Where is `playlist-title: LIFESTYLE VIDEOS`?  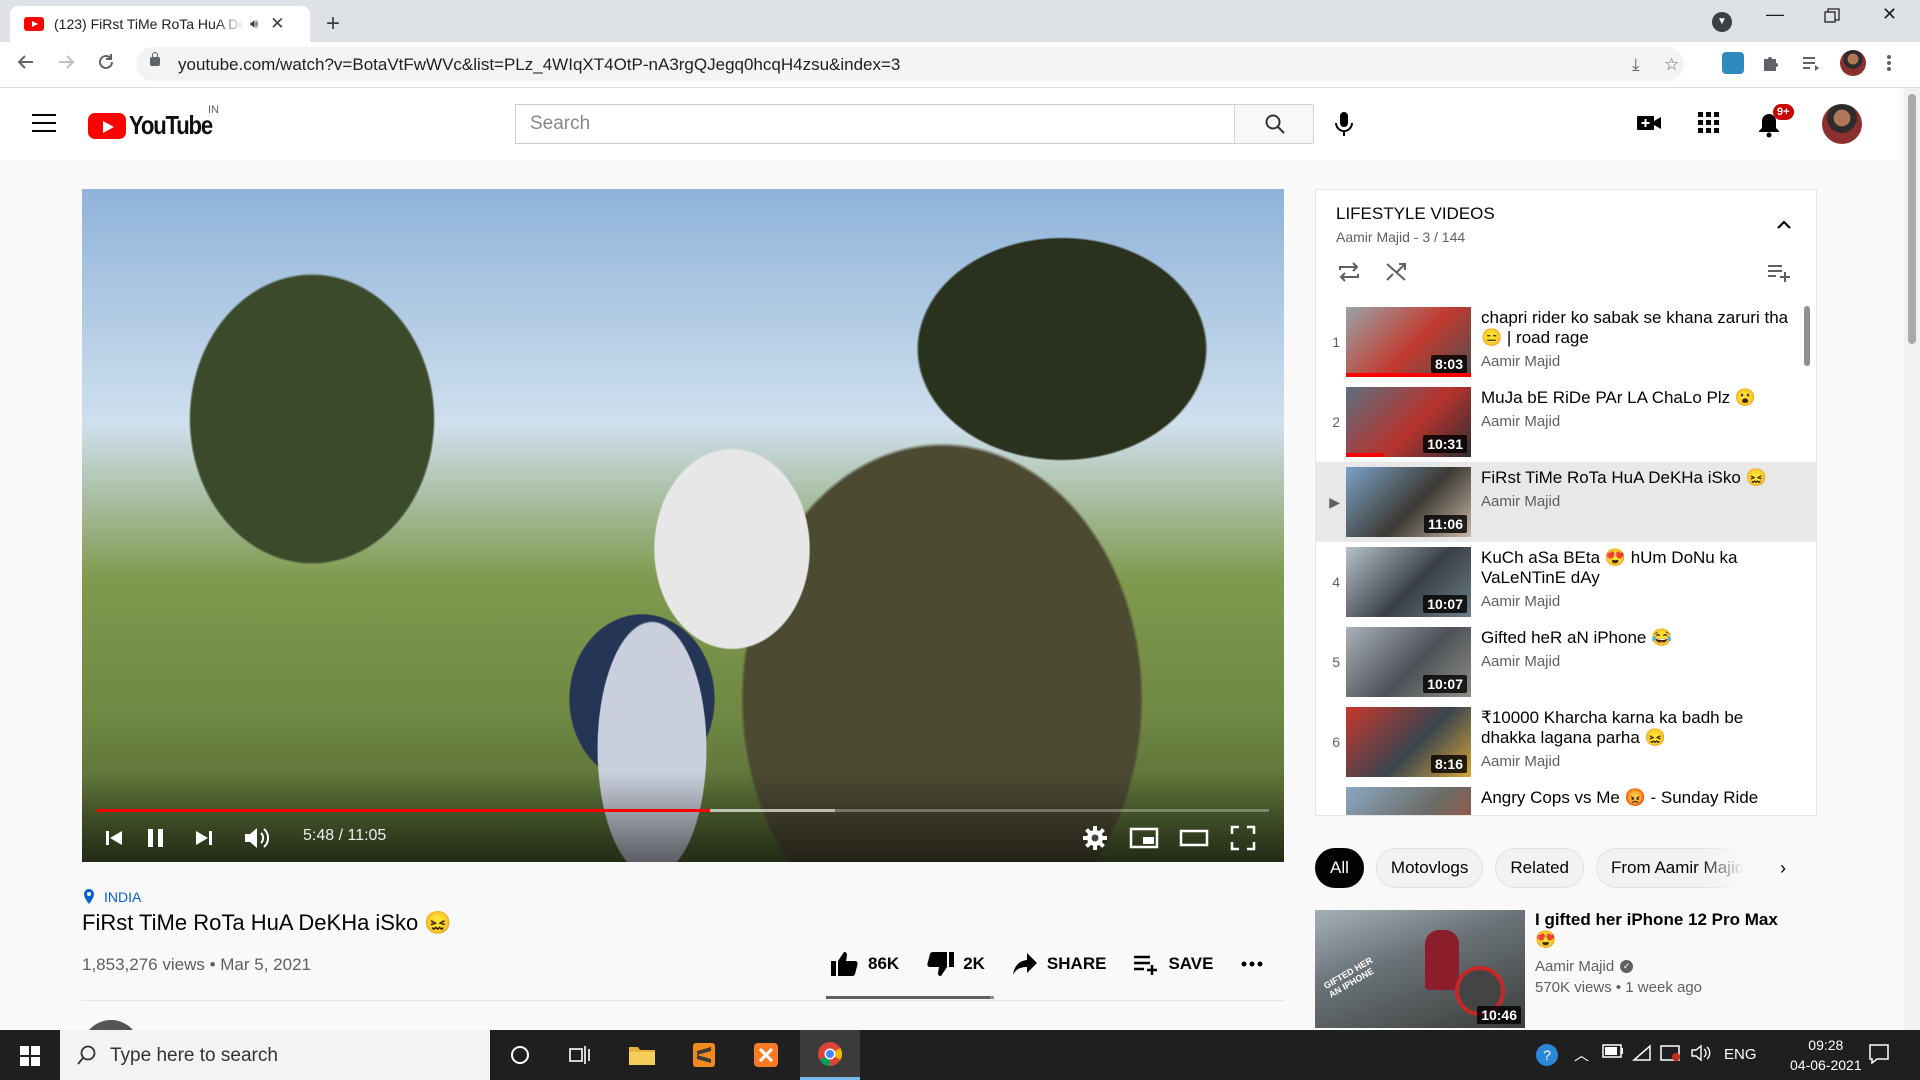 playlist-title: LIFESTYLE VIDEOS is located at coordinates (1415, 214).